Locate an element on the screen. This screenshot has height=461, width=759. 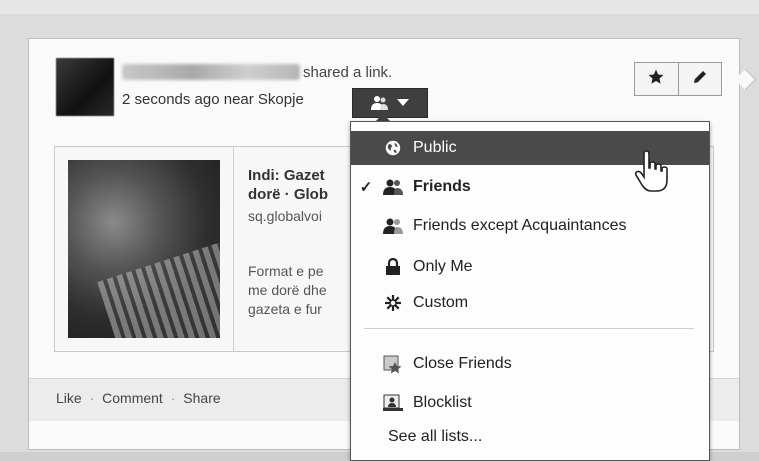
link-thumbnail is located at coordinates (144, 249).